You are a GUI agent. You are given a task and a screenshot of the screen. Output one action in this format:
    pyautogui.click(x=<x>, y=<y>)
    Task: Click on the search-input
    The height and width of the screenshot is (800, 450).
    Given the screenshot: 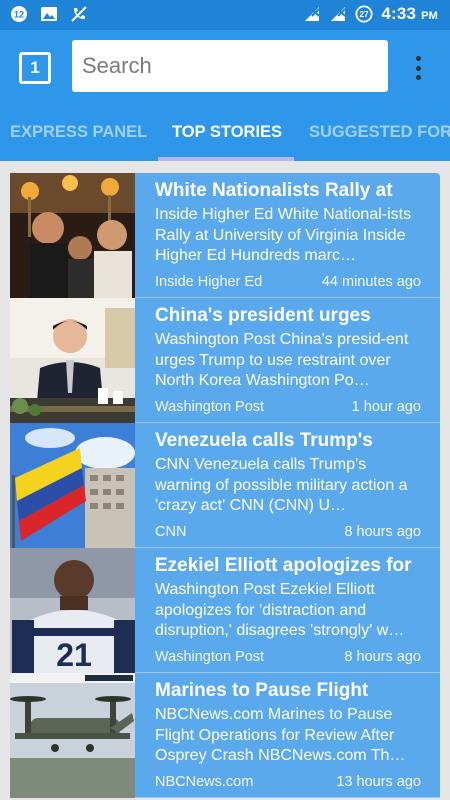 What is the action you would take?
    pyautogui.click(x=230, y=66)
    